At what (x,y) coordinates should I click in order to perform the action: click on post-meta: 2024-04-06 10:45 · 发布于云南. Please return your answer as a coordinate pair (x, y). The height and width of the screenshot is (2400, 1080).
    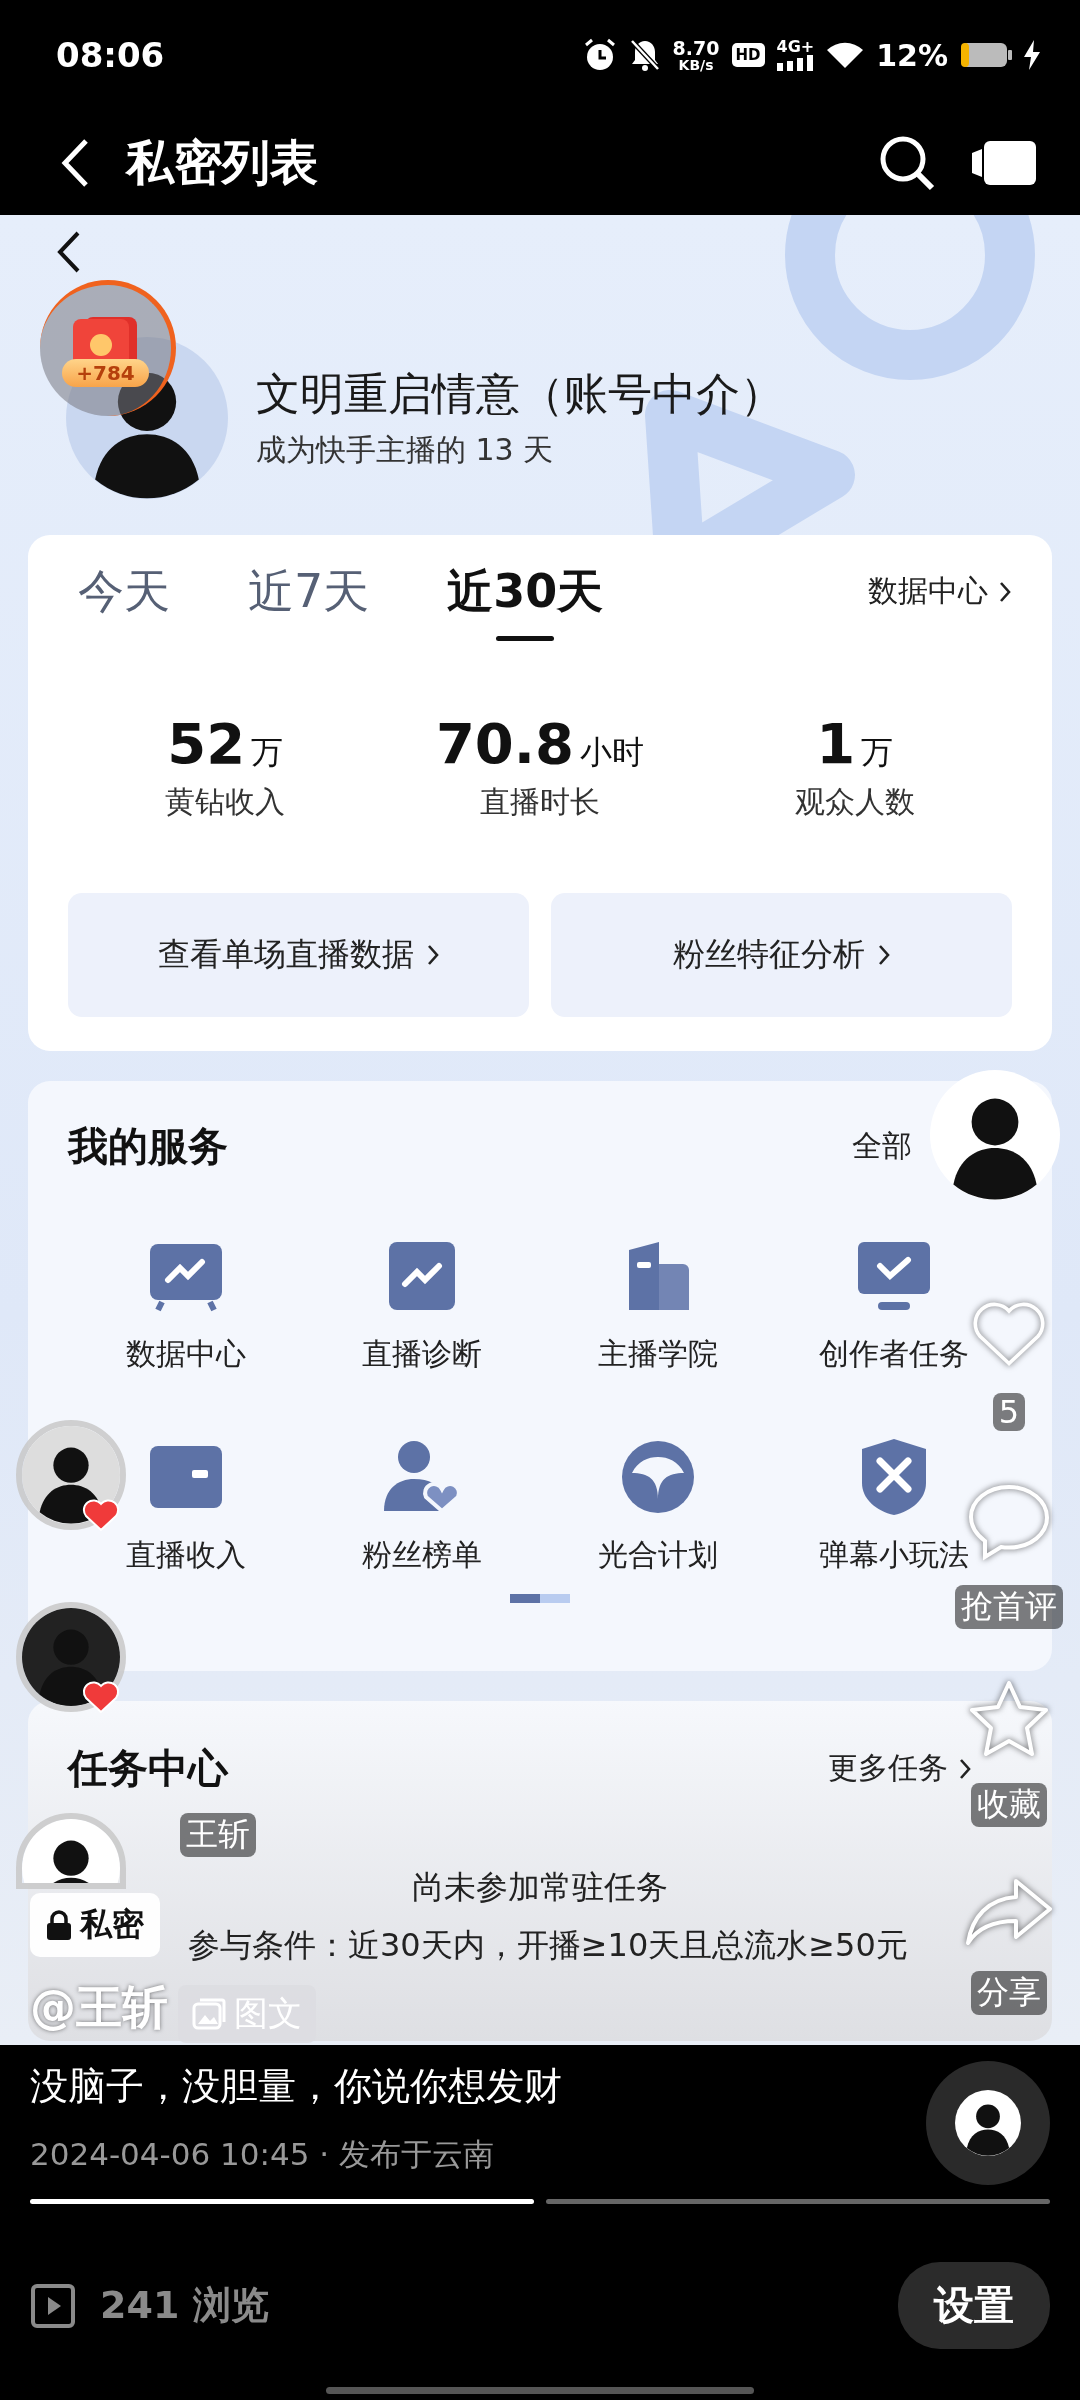
    Looking at the image, I should click on (262, 2154).